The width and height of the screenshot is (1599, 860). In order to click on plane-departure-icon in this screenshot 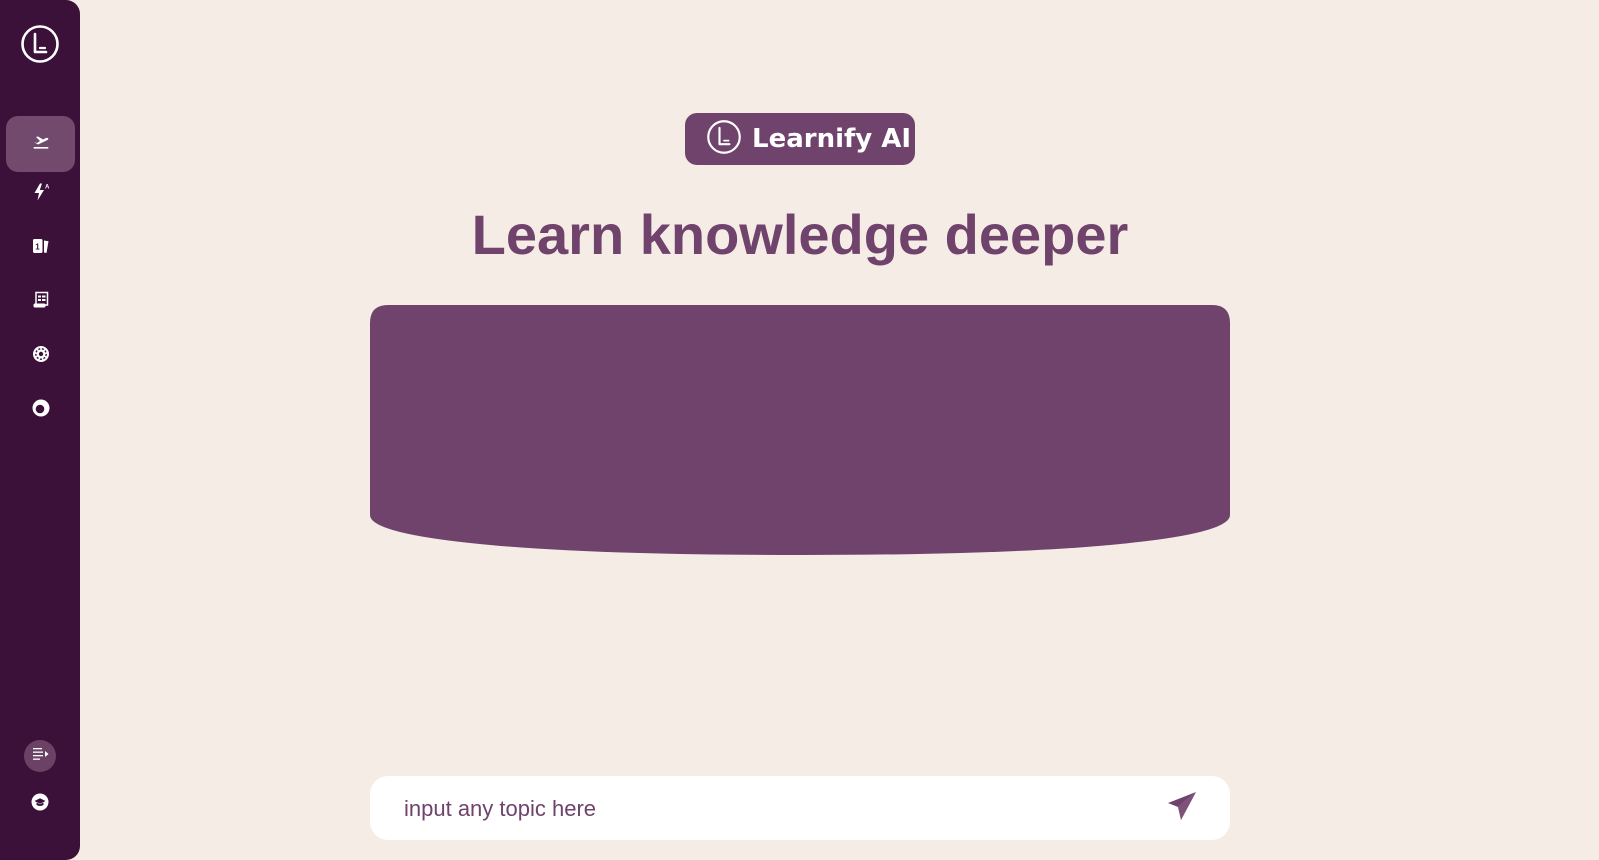, I will do `click(41, 144)`.